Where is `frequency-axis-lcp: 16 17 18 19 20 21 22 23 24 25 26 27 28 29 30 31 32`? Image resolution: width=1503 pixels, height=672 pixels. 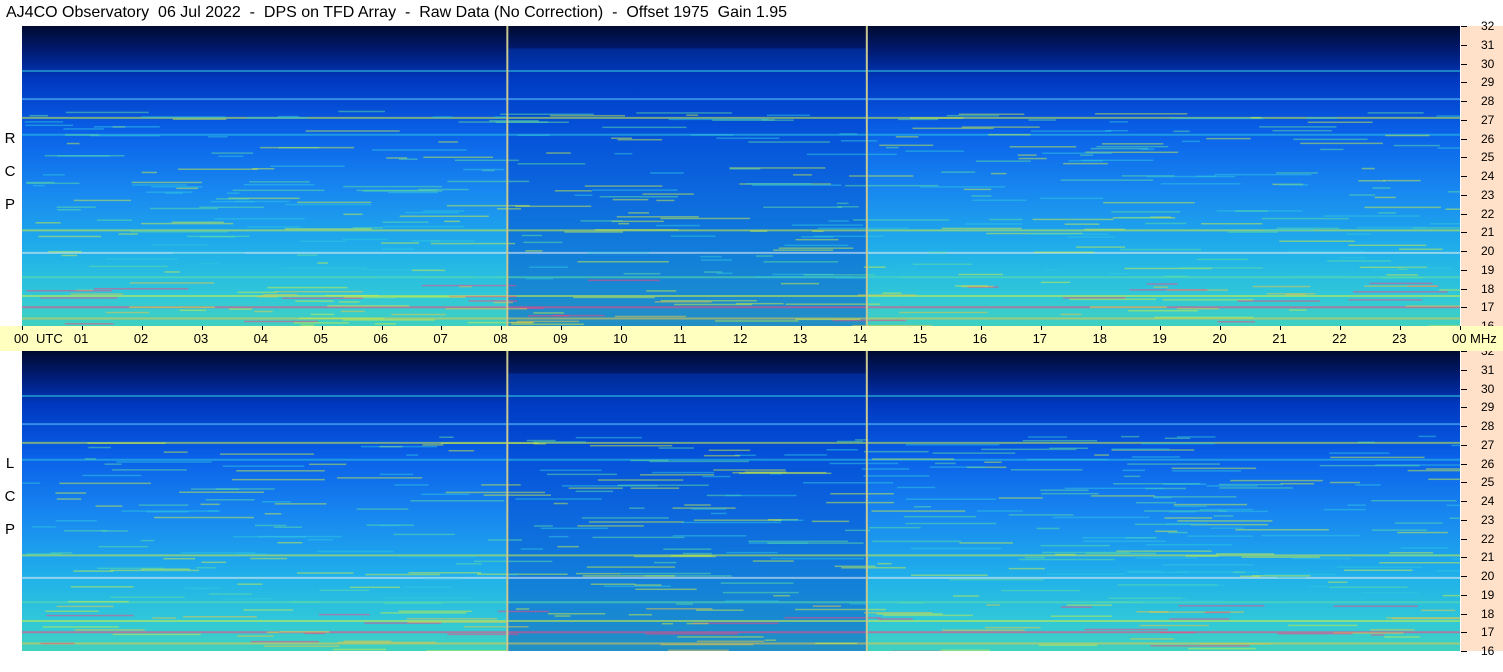
frequency-axis-lcp: 16 17 18 19 20 21 22 23 24 25 26 27 28 29 30 31 32 is located at coordinates (1482, 501).